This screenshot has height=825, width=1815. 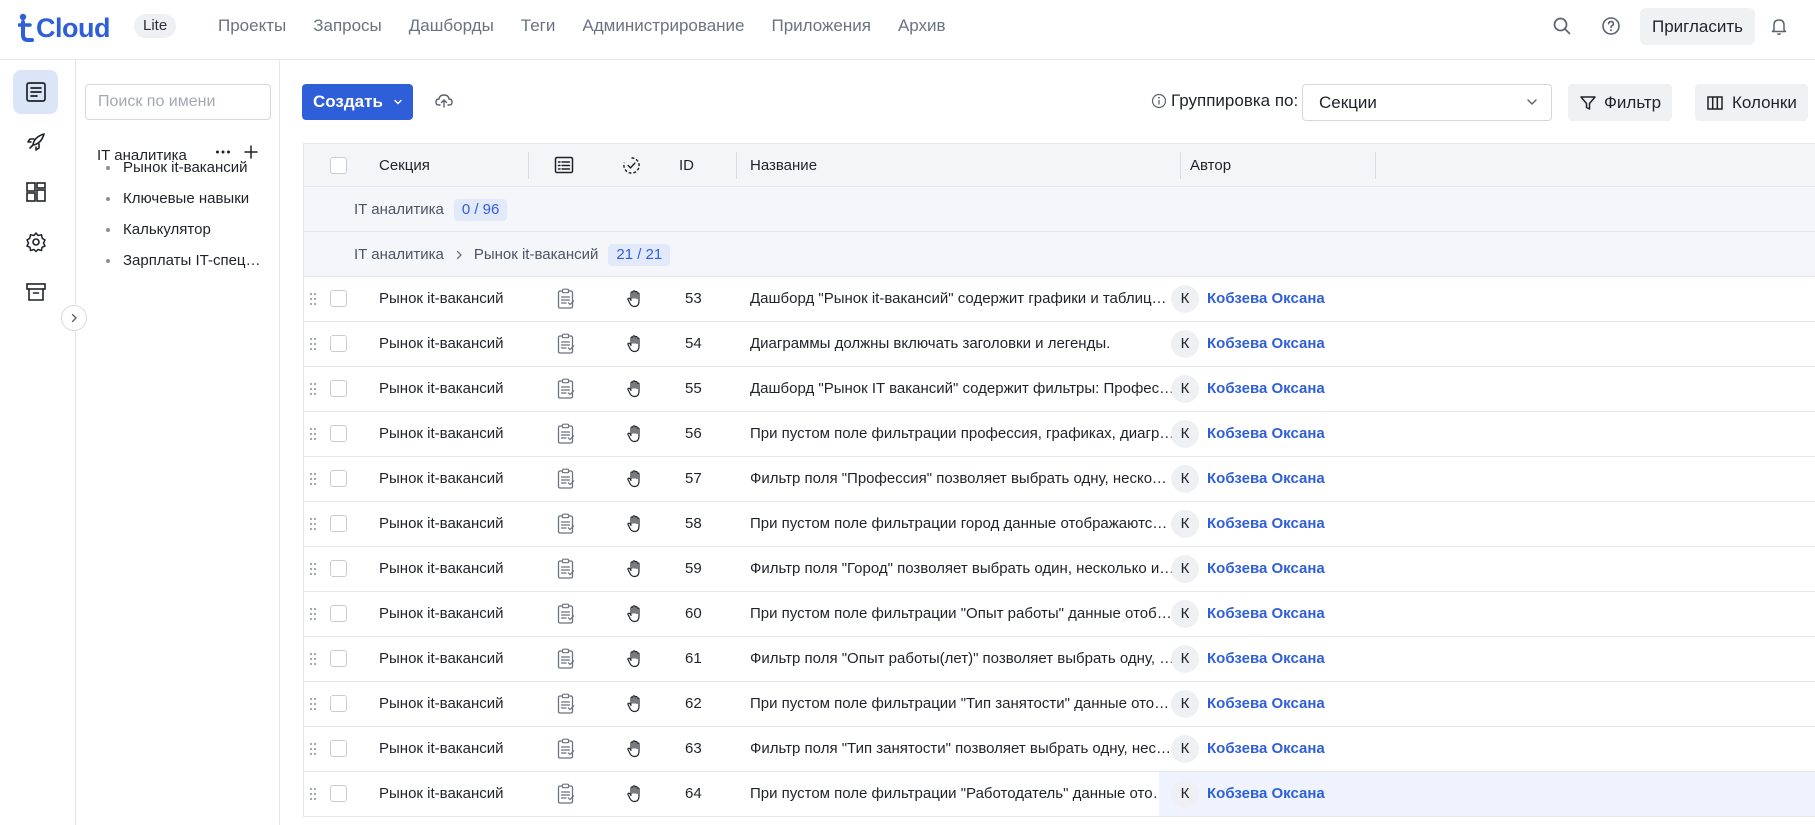 What do you see at coordinates (251, 152) in the screenshot?
I see `add-icon` at bounding box center [251, 152].